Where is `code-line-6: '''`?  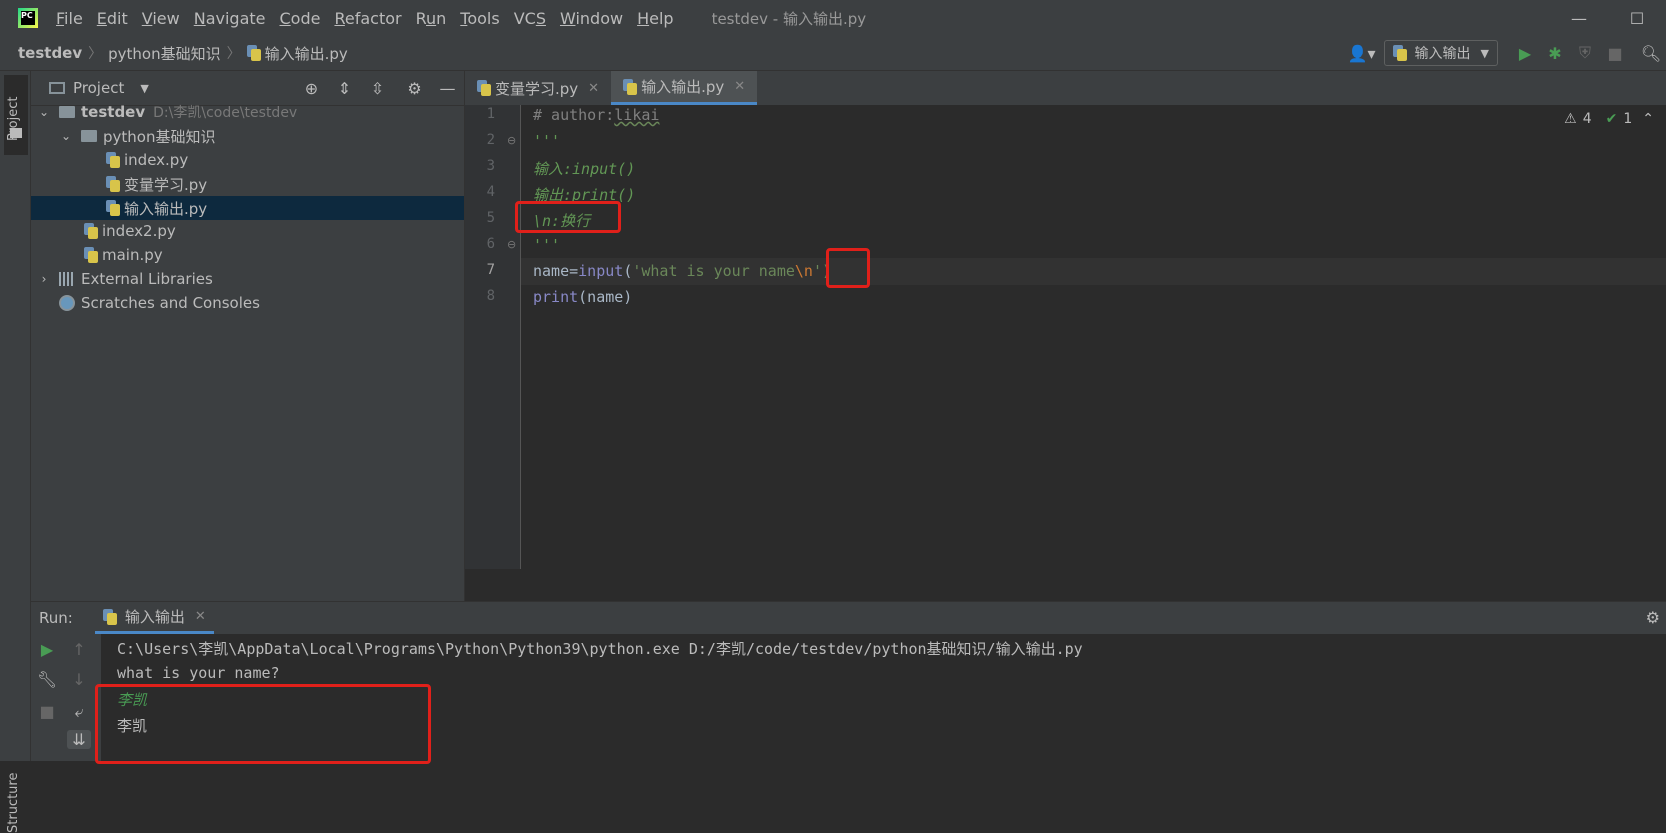
code-line-6: ''' is located at coordinates (547, 245).